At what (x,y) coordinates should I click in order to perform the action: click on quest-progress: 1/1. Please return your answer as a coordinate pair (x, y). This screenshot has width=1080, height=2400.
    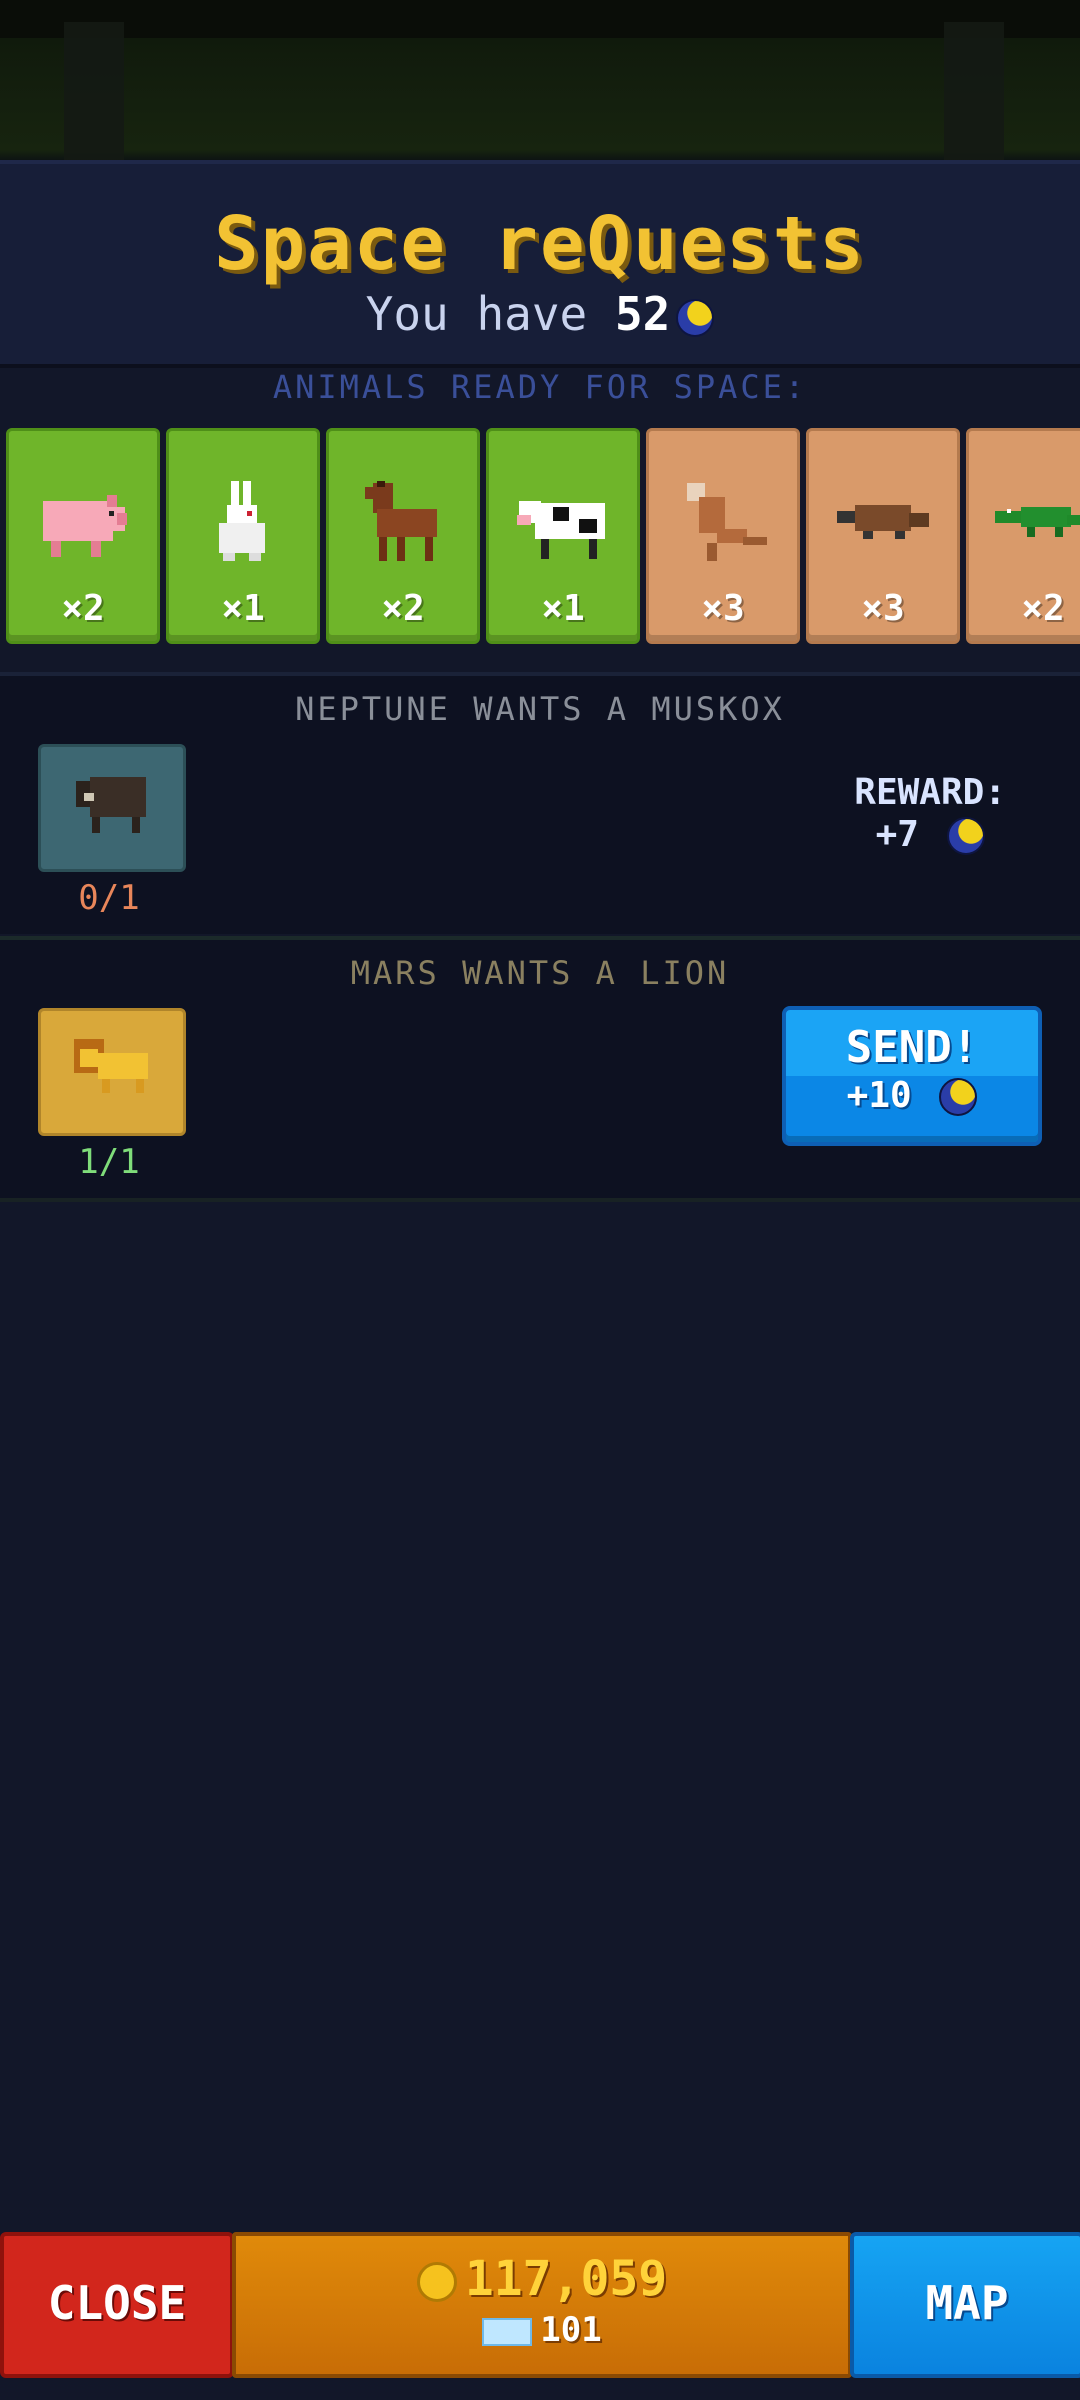
    Looking at the image, I should click on (109, 1162).